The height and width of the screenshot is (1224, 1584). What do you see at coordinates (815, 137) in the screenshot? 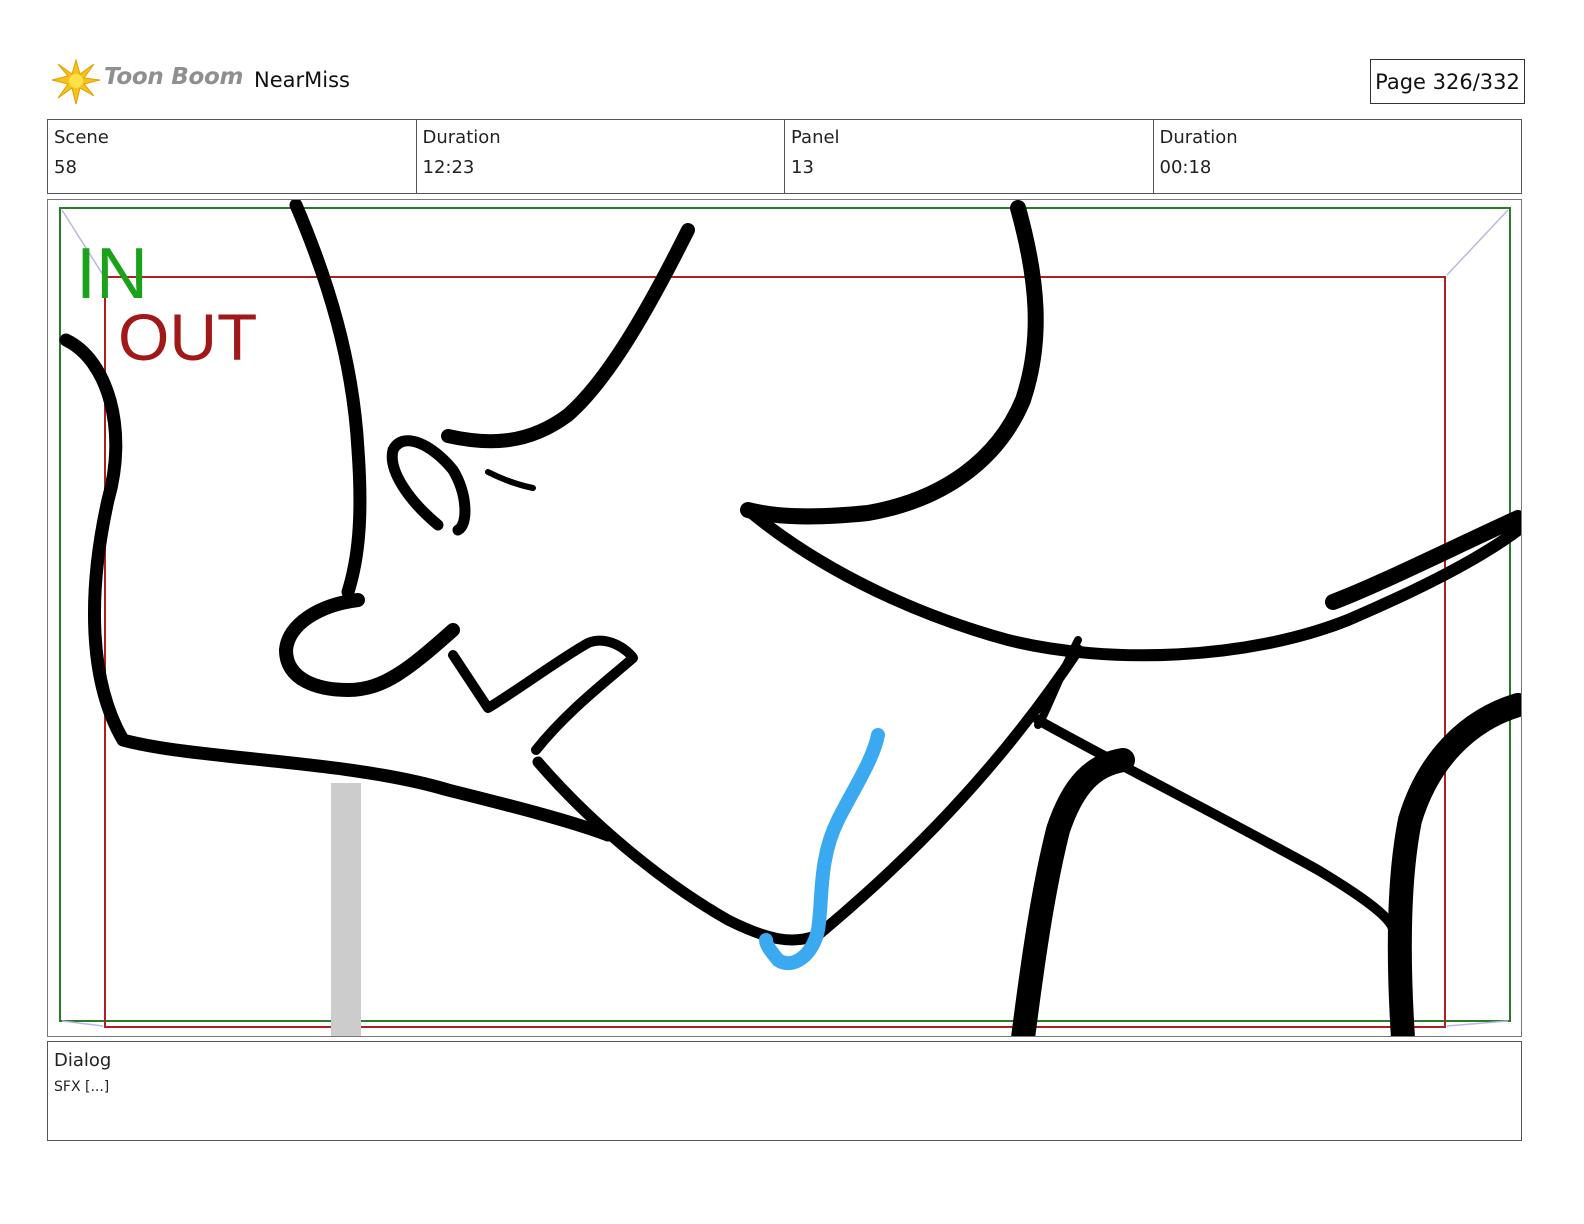
I see `panel-label: Panel` at bounding box center [815, 137].